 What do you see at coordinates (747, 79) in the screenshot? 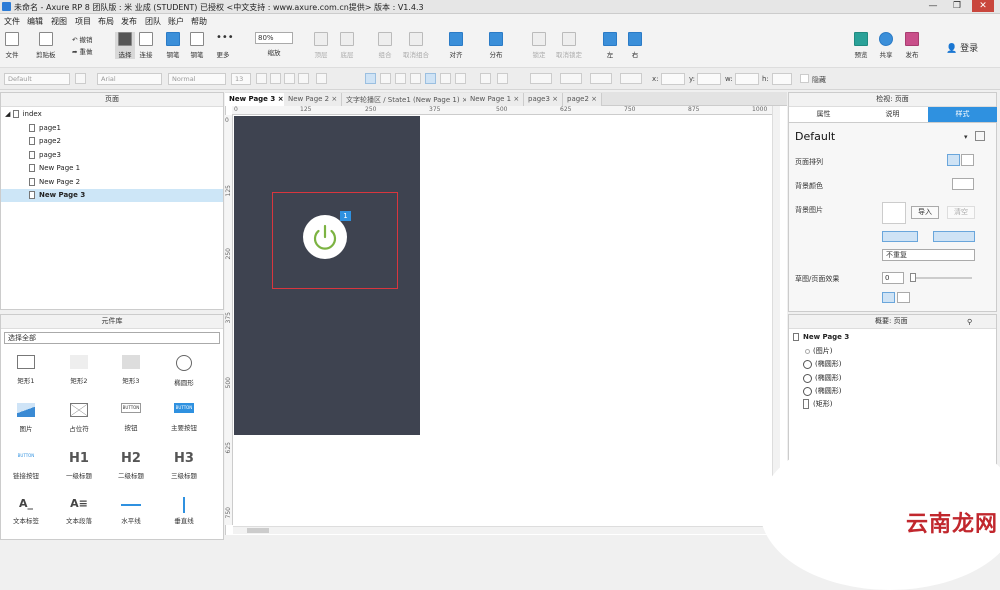
I see `w-input` at bounding box center [747, 79].